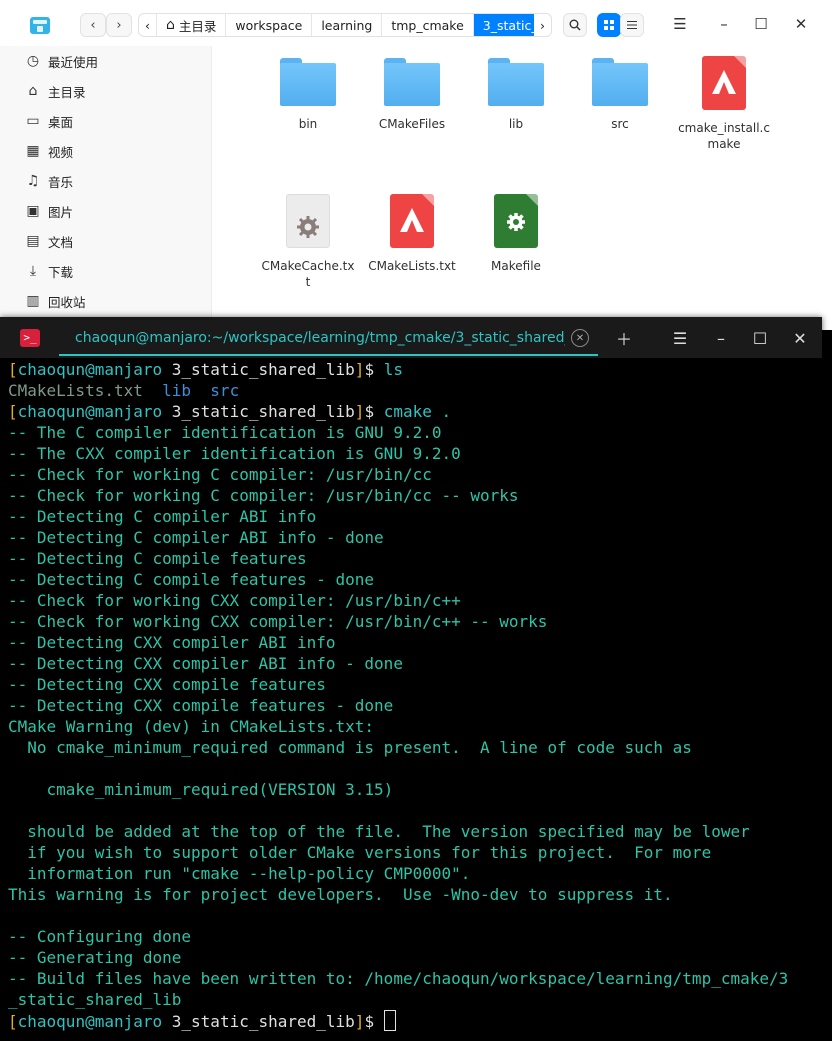 This screenshot has height=1041, width=832. I want to click on terminal-output-line: _static_shared_lib, so click(95, 999).